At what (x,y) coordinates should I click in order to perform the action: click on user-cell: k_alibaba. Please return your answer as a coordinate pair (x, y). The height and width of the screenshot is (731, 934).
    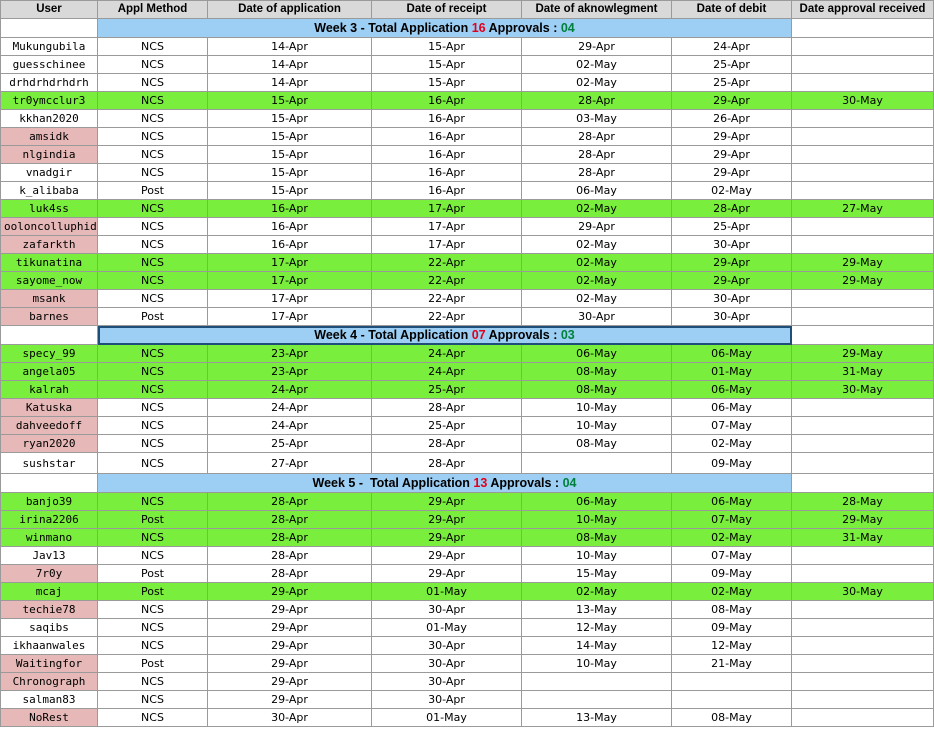
    Looking at the image, I should click on (49, 190).